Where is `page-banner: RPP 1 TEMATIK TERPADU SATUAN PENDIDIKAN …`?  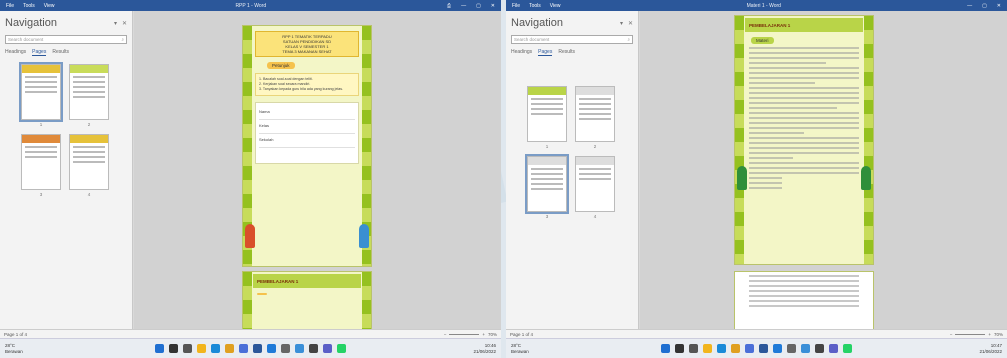 page-banner: RPP 1 TEMATIK TERPADU SATUAN PENDIDIKAN … is located at coordinates (307, 44).